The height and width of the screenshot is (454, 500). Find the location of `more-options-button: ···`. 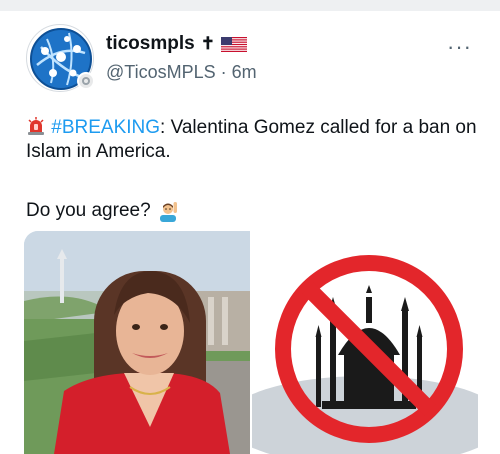

more-options-button: ··· is located at coordinates (459, 47).